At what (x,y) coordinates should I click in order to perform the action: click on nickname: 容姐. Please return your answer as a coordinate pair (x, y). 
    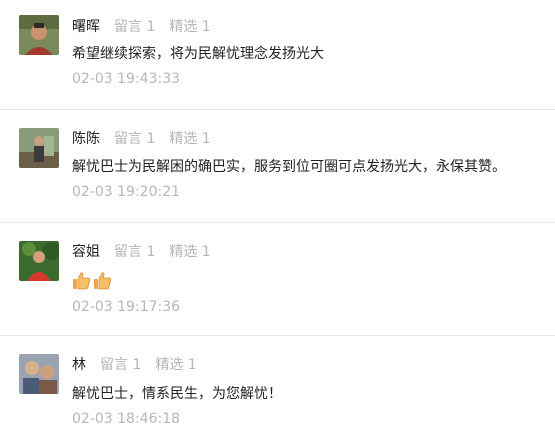
    Looking at the image, I should click on (86, 252).